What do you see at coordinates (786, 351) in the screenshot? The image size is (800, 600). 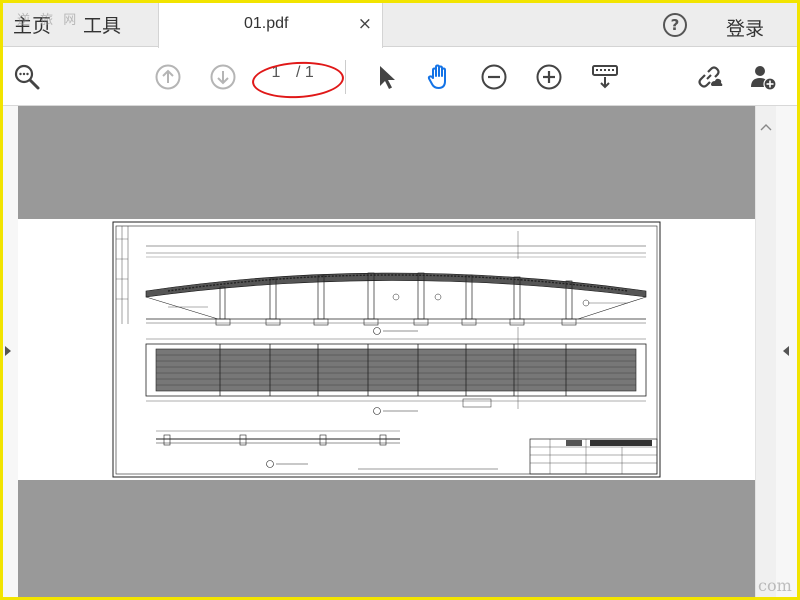 I see `right-panel-toggle-icon` at bounding box center [786, 351].